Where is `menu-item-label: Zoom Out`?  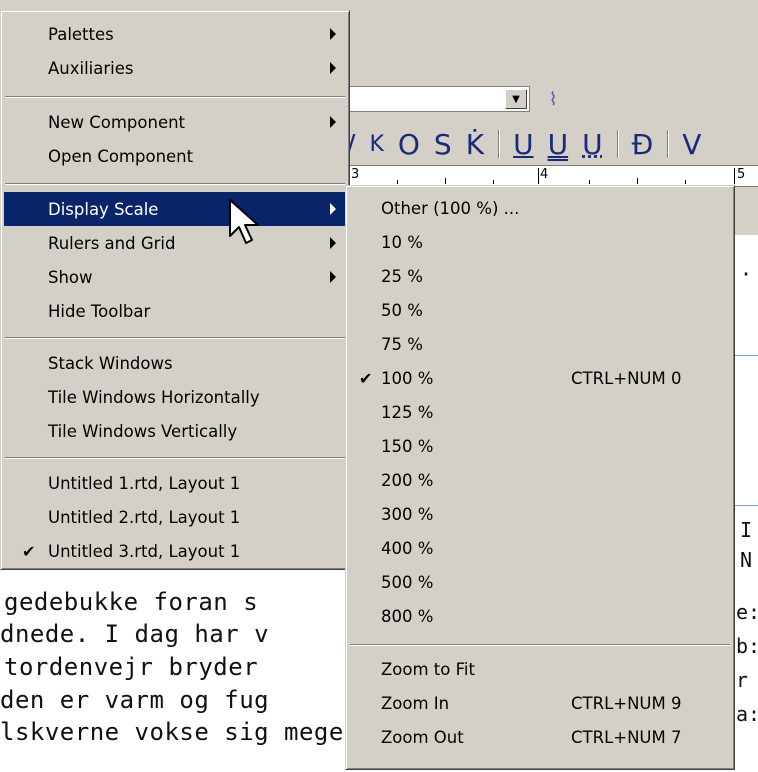 menu-item-label: Zoom Out is located at coordinates (422, 737).